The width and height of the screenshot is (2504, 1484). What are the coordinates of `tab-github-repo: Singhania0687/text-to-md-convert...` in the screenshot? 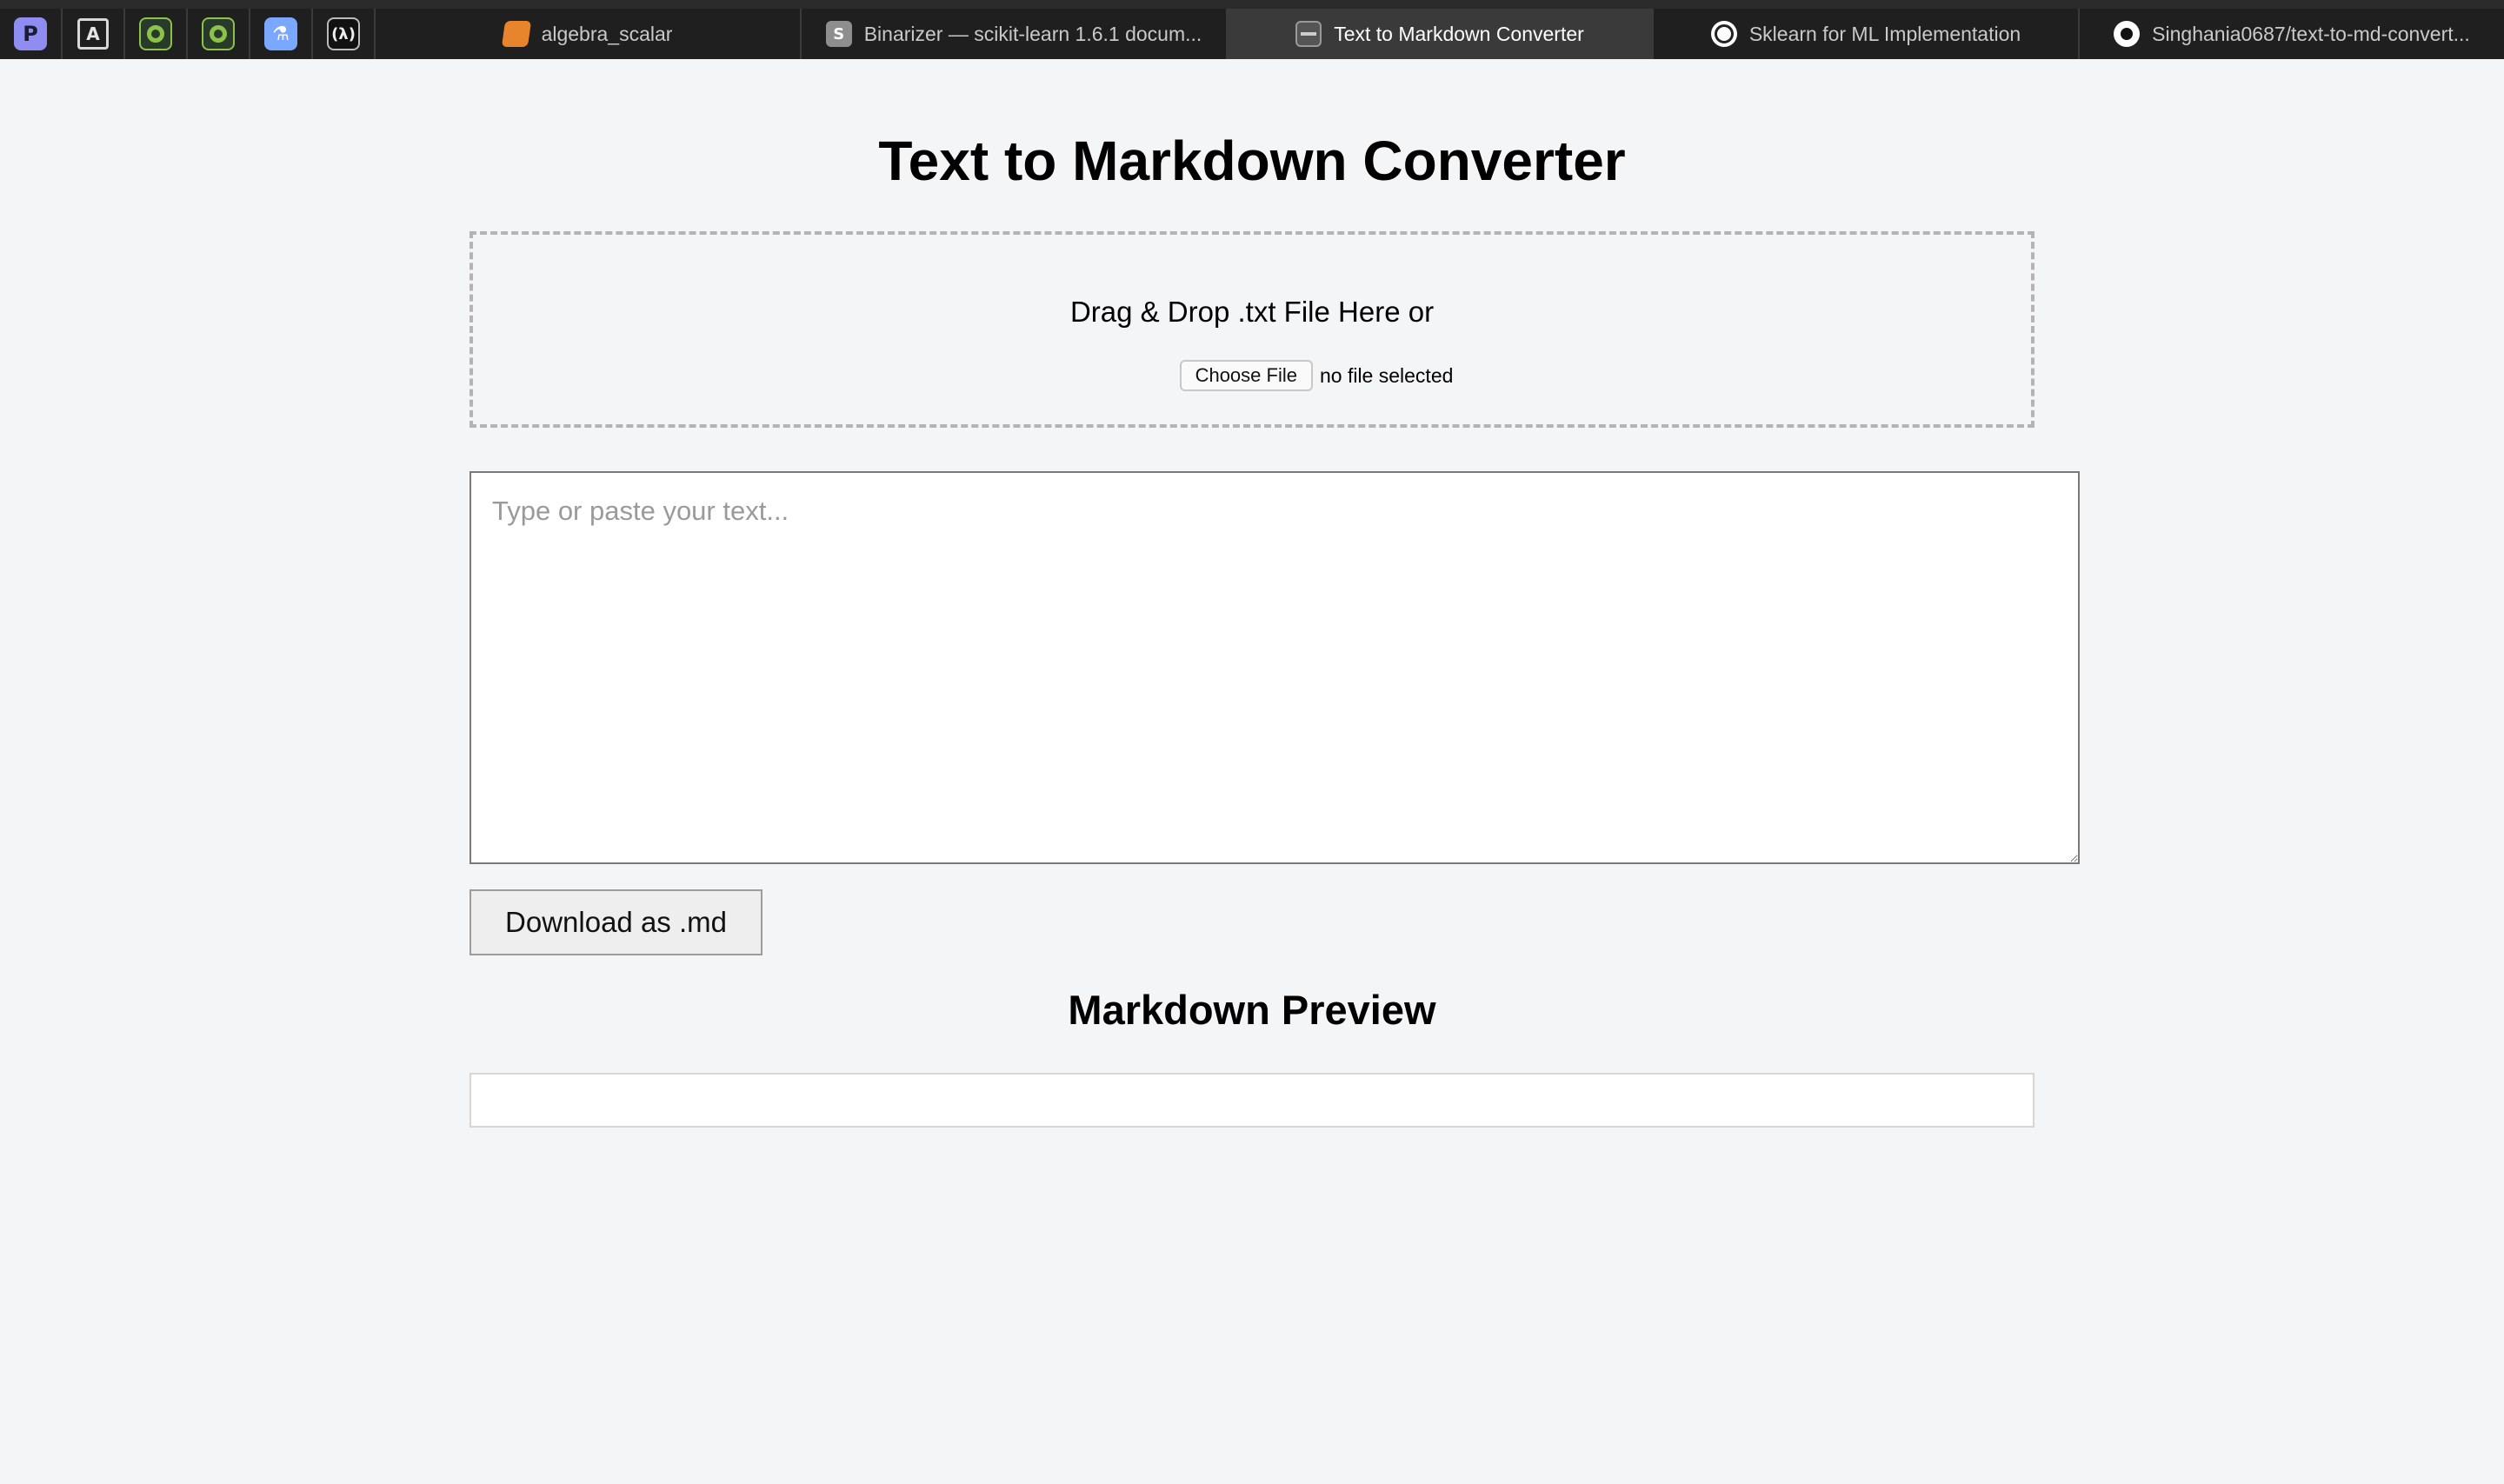 It's located at (2292, 34).